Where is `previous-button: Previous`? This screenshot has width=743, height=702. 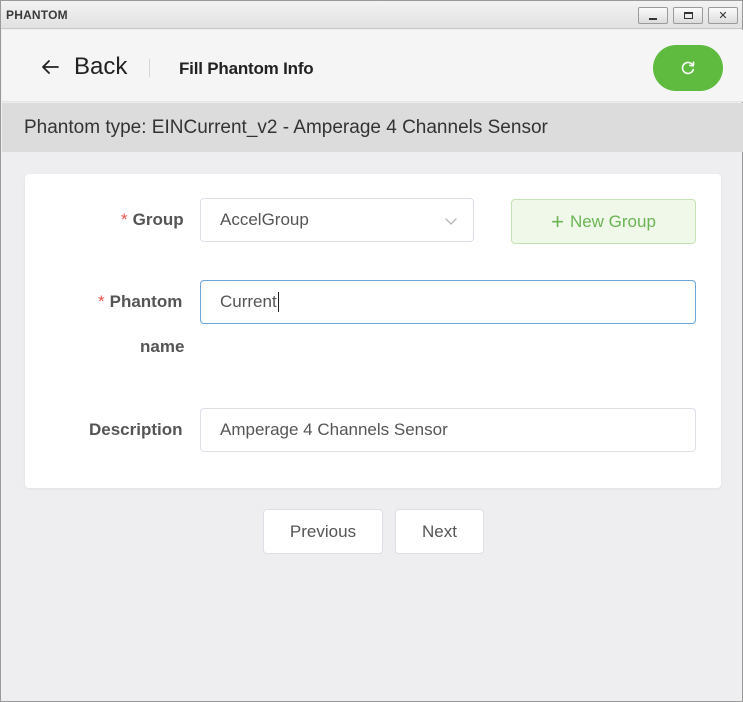 previous-button: Previous is located at coordinates (323, 531).